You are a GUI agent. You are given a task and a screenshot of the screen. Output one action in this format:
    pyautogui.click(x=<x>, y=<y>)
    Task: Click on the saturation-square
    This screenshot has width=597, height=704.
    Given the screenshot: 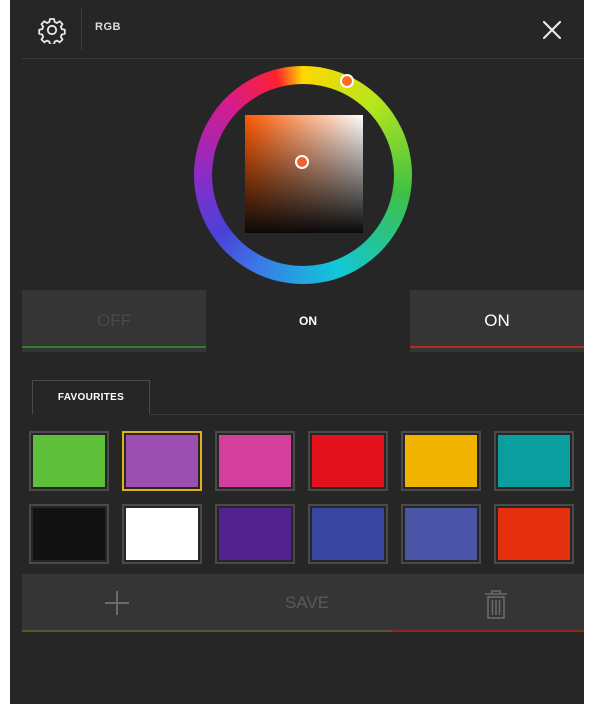 What is the action you would take?
    pyautogui.click(x=304, y=174)
    